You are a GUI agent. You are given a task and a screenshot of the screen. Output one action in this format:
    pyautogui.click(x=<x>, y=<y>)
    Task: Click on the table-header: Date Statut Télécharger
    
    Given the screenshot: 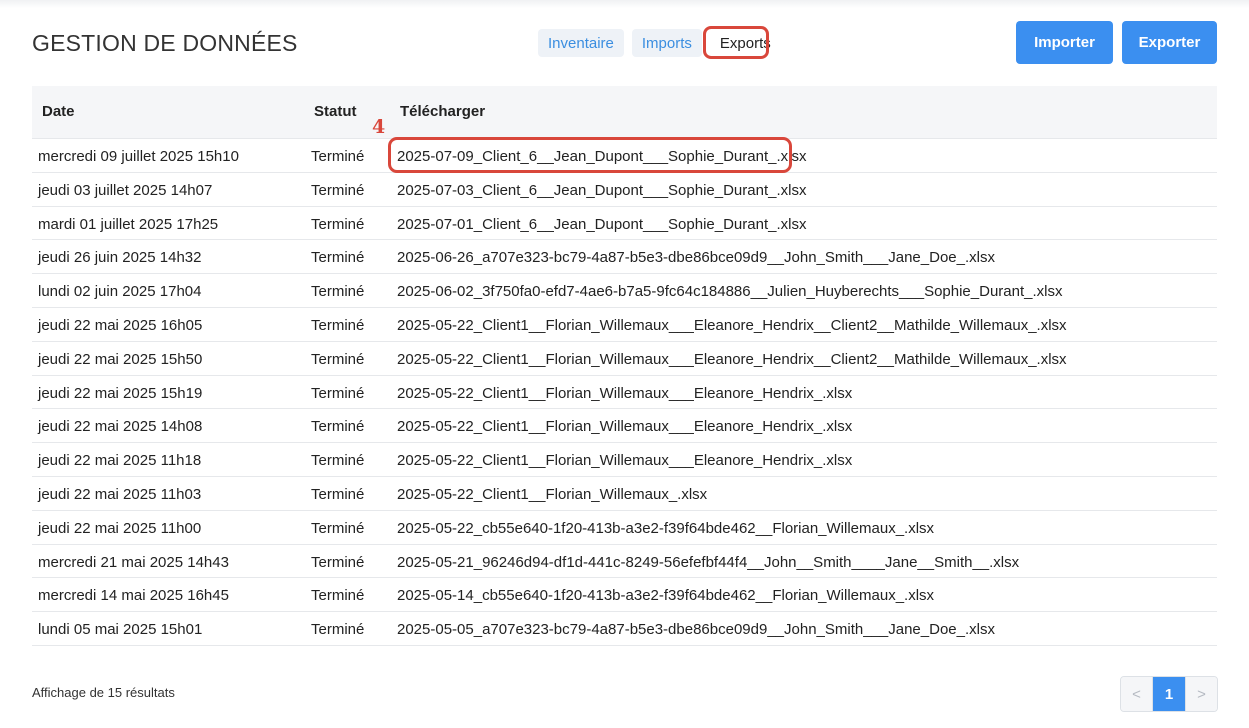 What is the action you would take?
    pyautogui.click(x=624, y=112)
    